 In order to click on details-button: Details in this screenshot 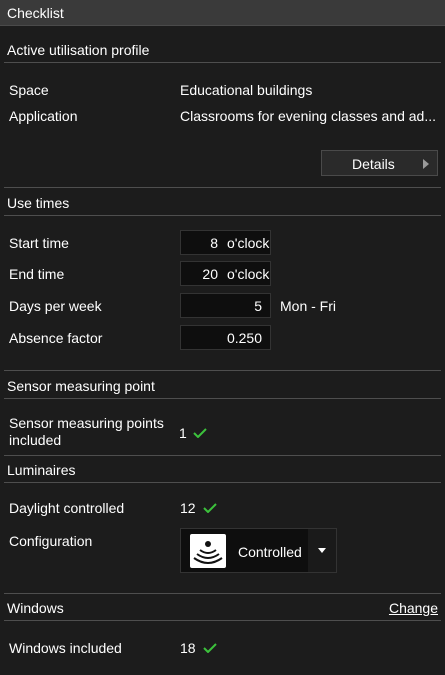, I will do `click(379, 163)`.